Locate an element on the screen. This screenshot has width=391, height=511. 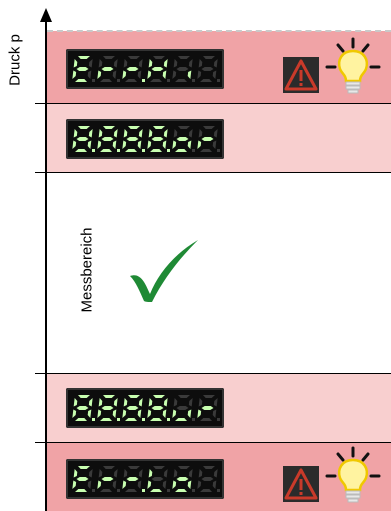
warning-triangle-icon is located at coordinates (301, 75).